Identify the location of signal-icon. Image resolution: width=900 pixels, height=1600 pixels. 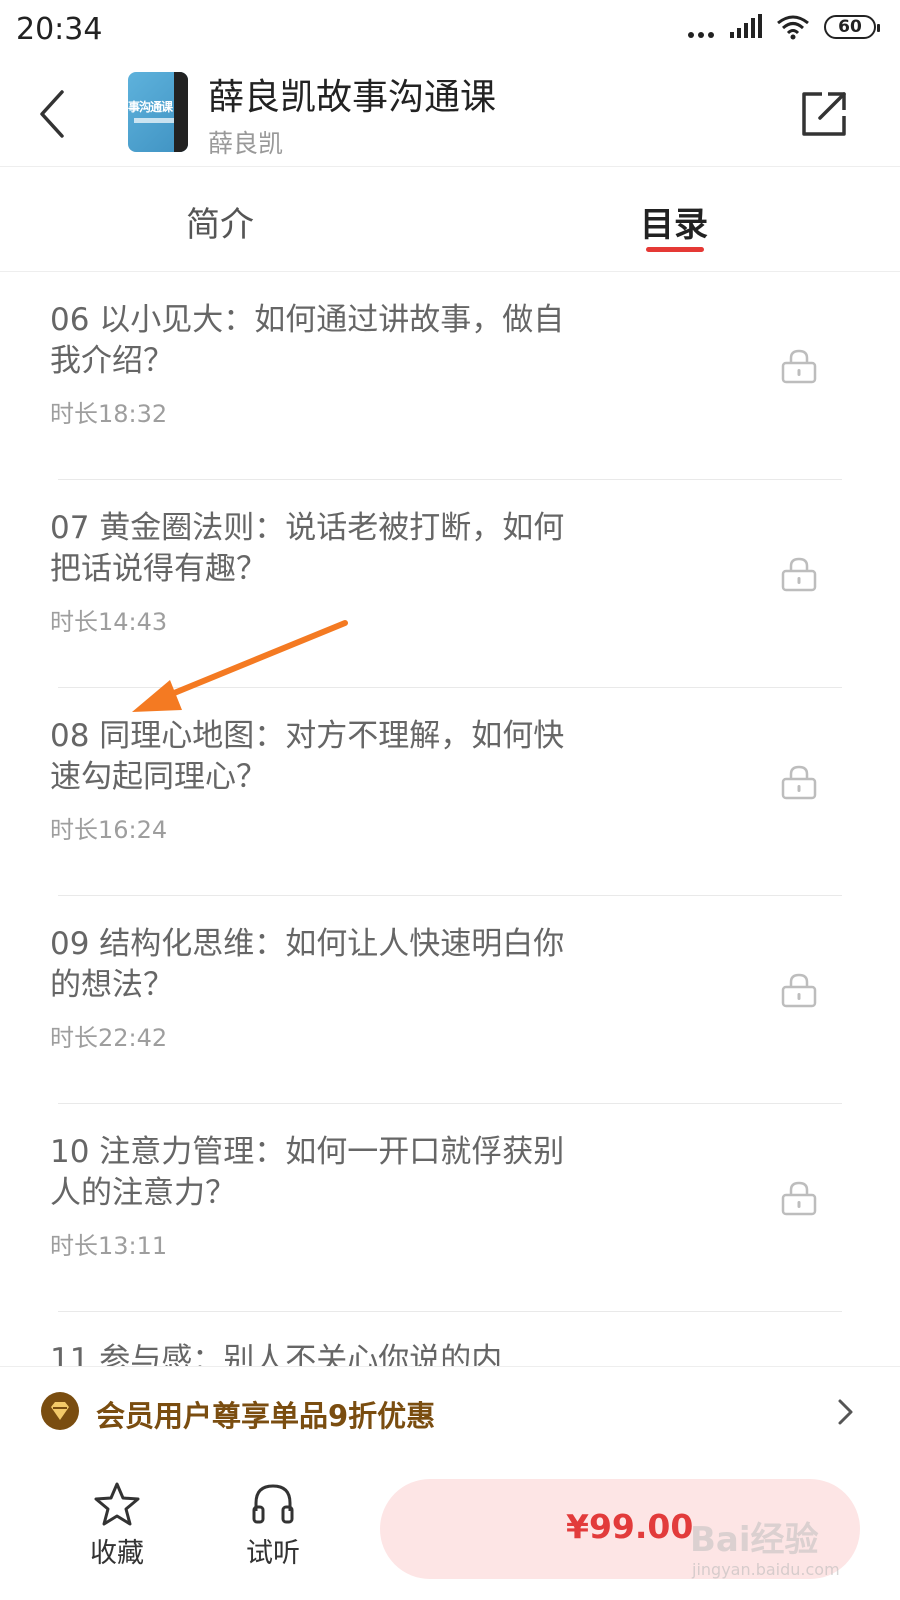
(746, 26).